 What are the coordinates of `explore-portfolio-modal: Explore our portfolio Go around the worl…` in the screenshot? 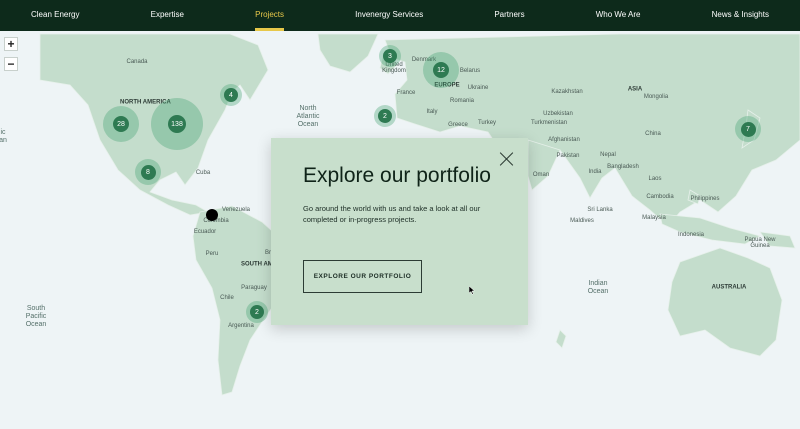 It's located at (399, 231).